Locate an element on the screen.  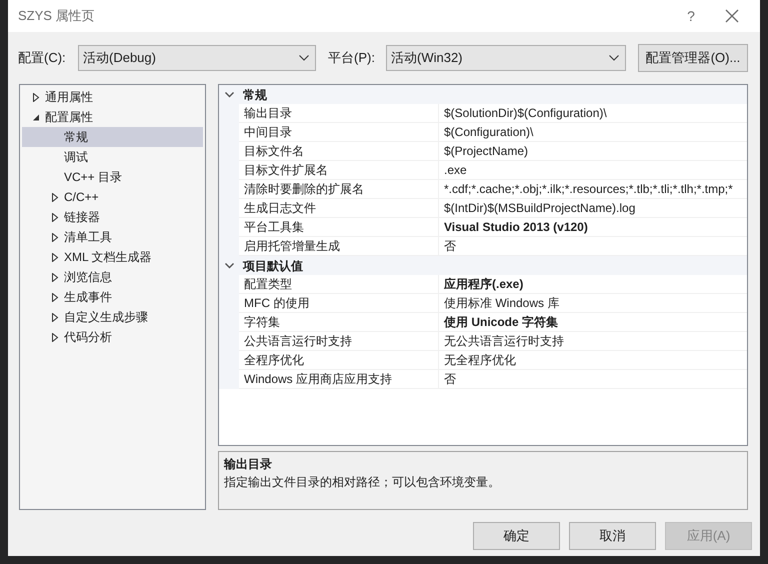
tree-item: 清单工具 is located at coordinates (112, 237).